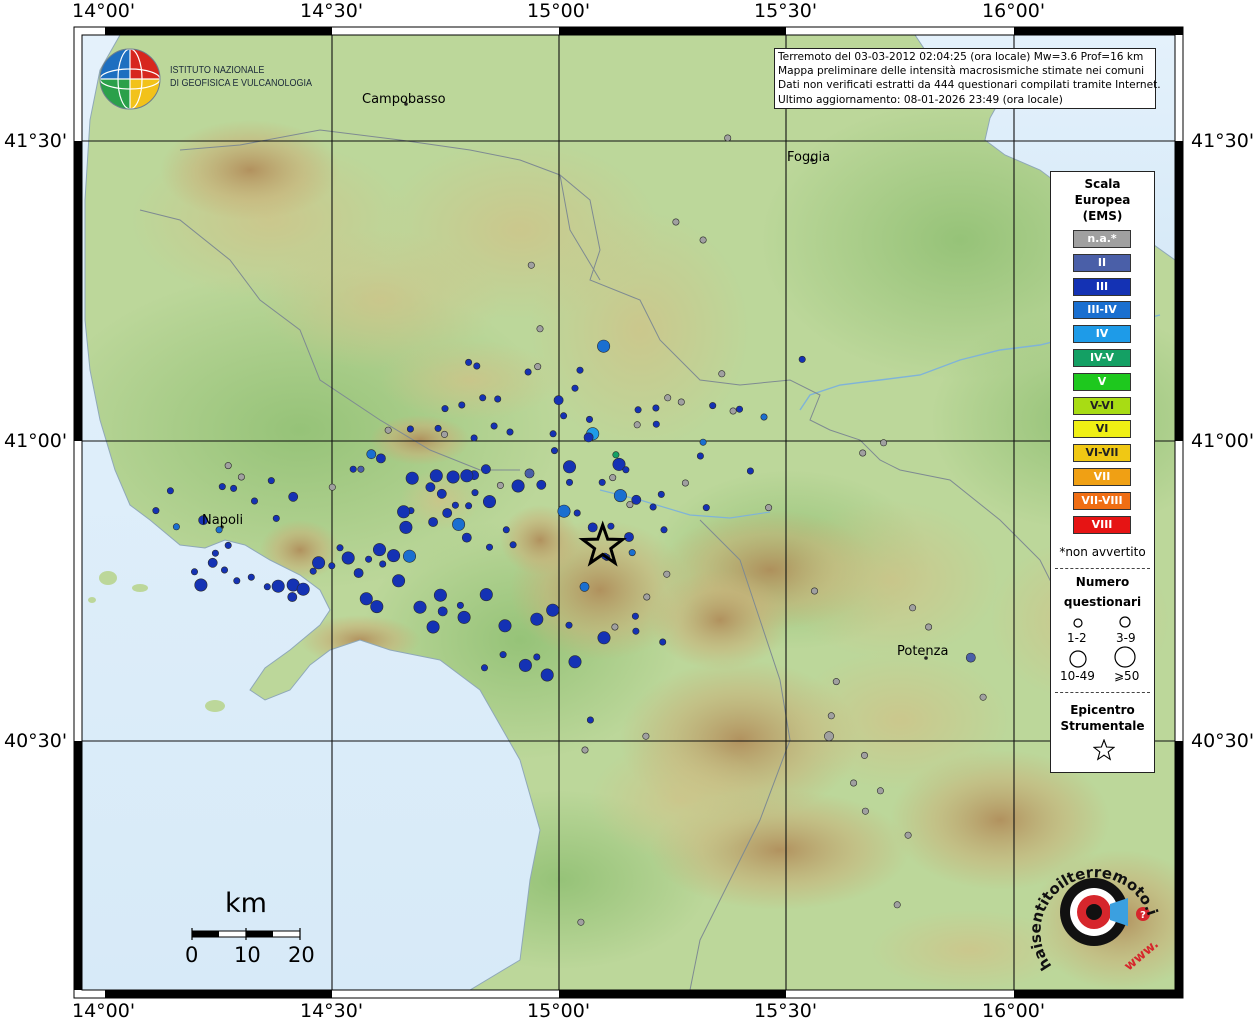 This screenshot has width=1255, height=1024. Describe the element at coordinates (301, 955) in the screenshot. I see `scale-bar-label-20: 20` at that location.